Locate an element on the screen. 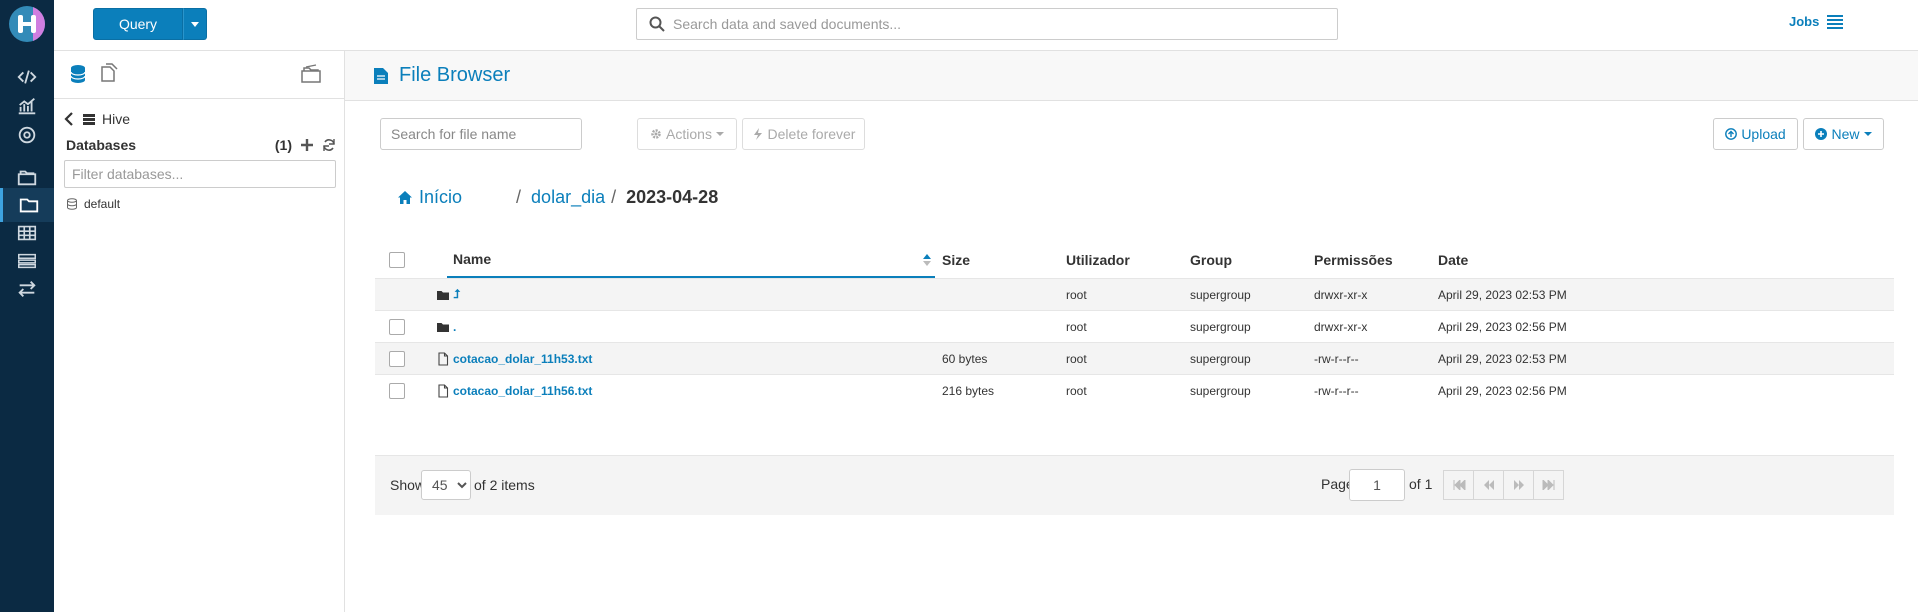  breadcrumb: Início / dolar_dia / 2023-04-28 is located at coordinates (557, 197).